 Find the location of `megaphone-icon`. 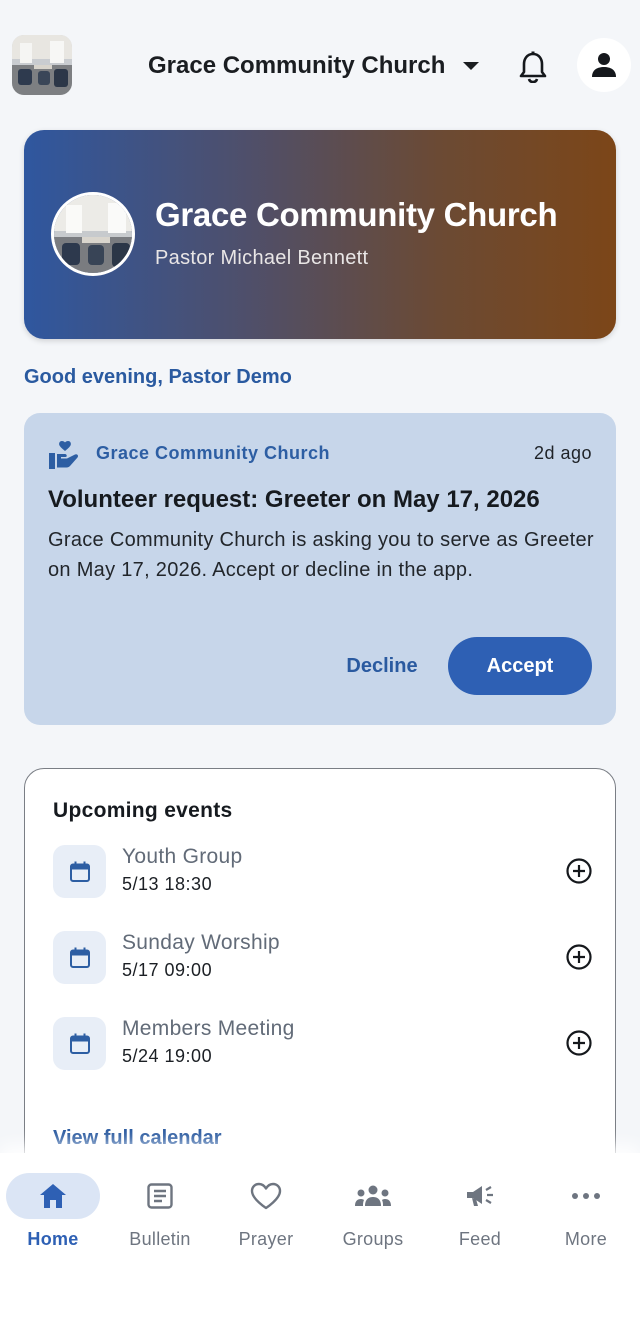

megaphone-icon is located at coordinates (480, 1196).